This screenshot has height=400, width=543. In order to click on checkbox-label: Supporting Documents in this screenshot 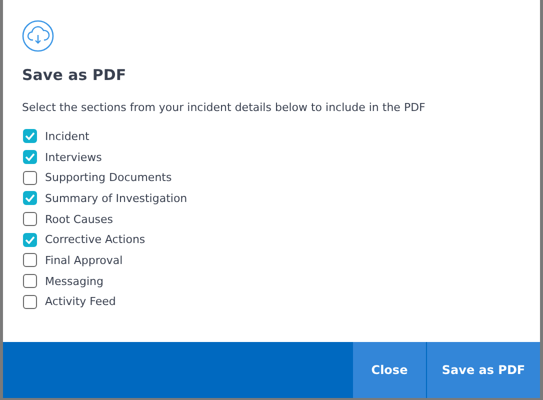, I will do `click(108, 177)`.